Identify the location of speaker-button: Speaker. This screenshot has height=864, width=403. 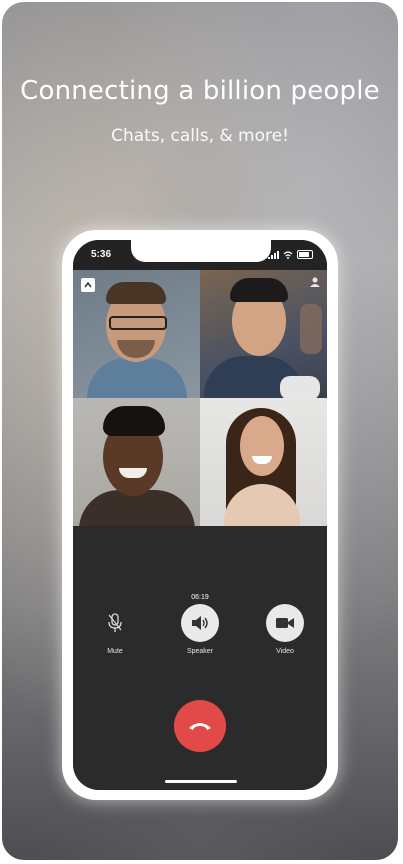
(200, 629).